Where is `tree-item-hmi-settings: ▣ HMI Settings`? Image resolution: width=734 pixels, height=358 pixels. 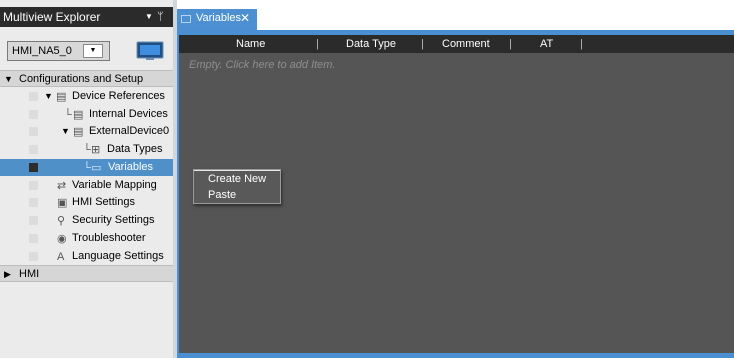 tree-item-hmi-settings: ▣ HMI Settings is located at coordinates (86, 202).